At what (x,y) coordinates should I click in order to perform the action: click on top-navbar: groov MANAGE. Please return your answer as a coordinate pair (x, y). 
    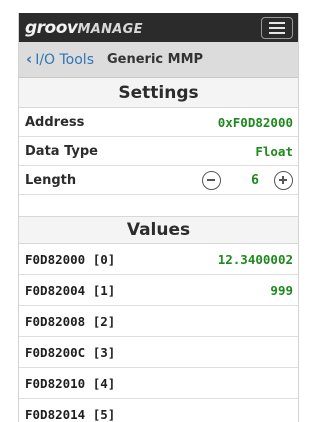
    Looking at the image, I should click on (158, 27).